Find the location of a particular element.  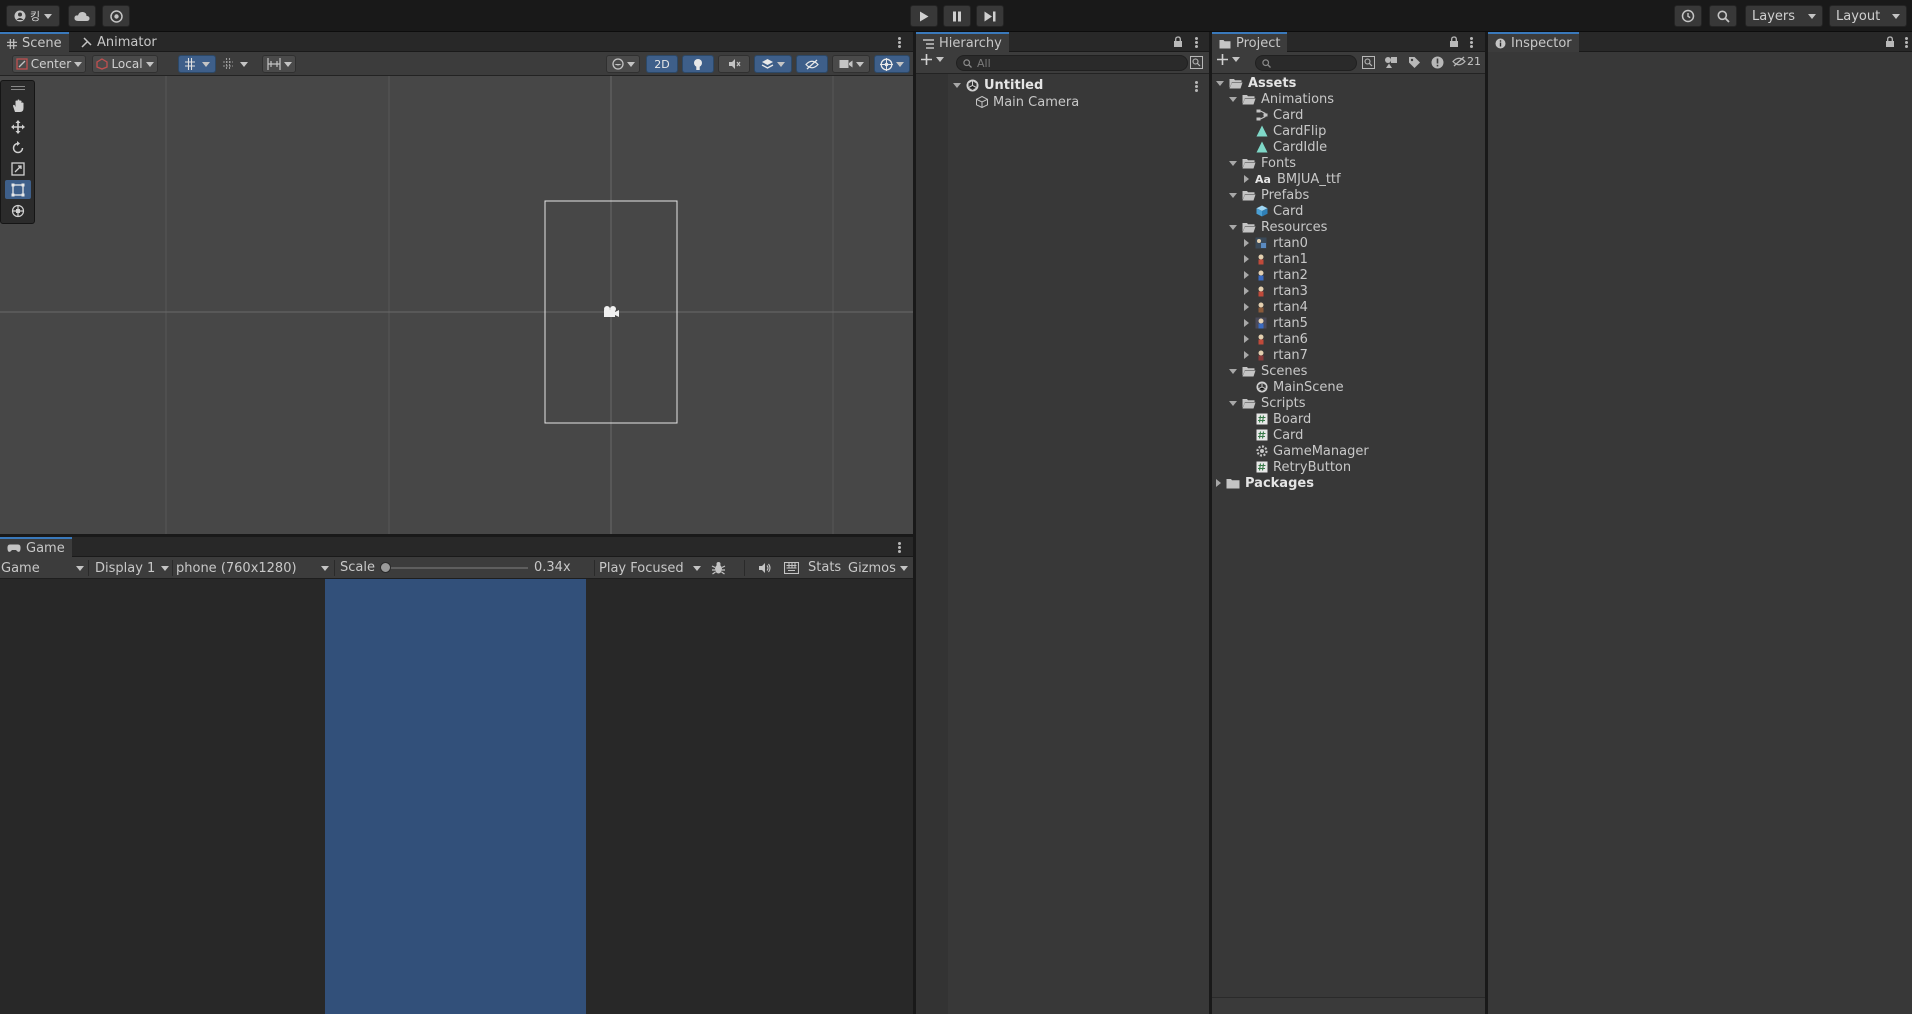

info-icon is located at coordinates (1500, 43).